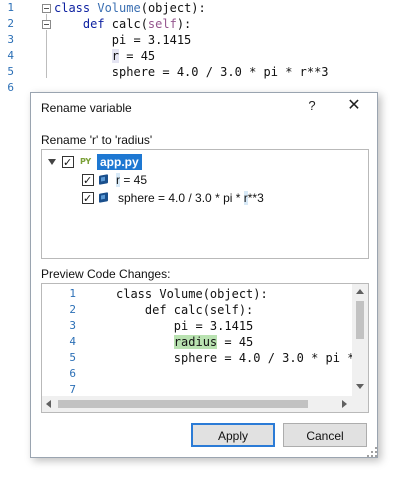  I want to click on preview-label: Preview Code Changes:, so click(106, 274).